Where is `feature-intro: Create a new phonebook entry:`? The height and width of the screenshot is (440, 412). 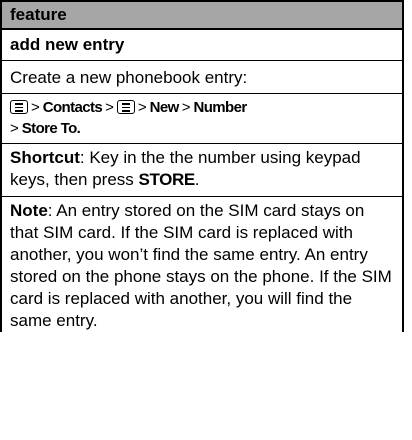
feature-intro: Create a new phonebook entry: is located at coordinates (202, 77).